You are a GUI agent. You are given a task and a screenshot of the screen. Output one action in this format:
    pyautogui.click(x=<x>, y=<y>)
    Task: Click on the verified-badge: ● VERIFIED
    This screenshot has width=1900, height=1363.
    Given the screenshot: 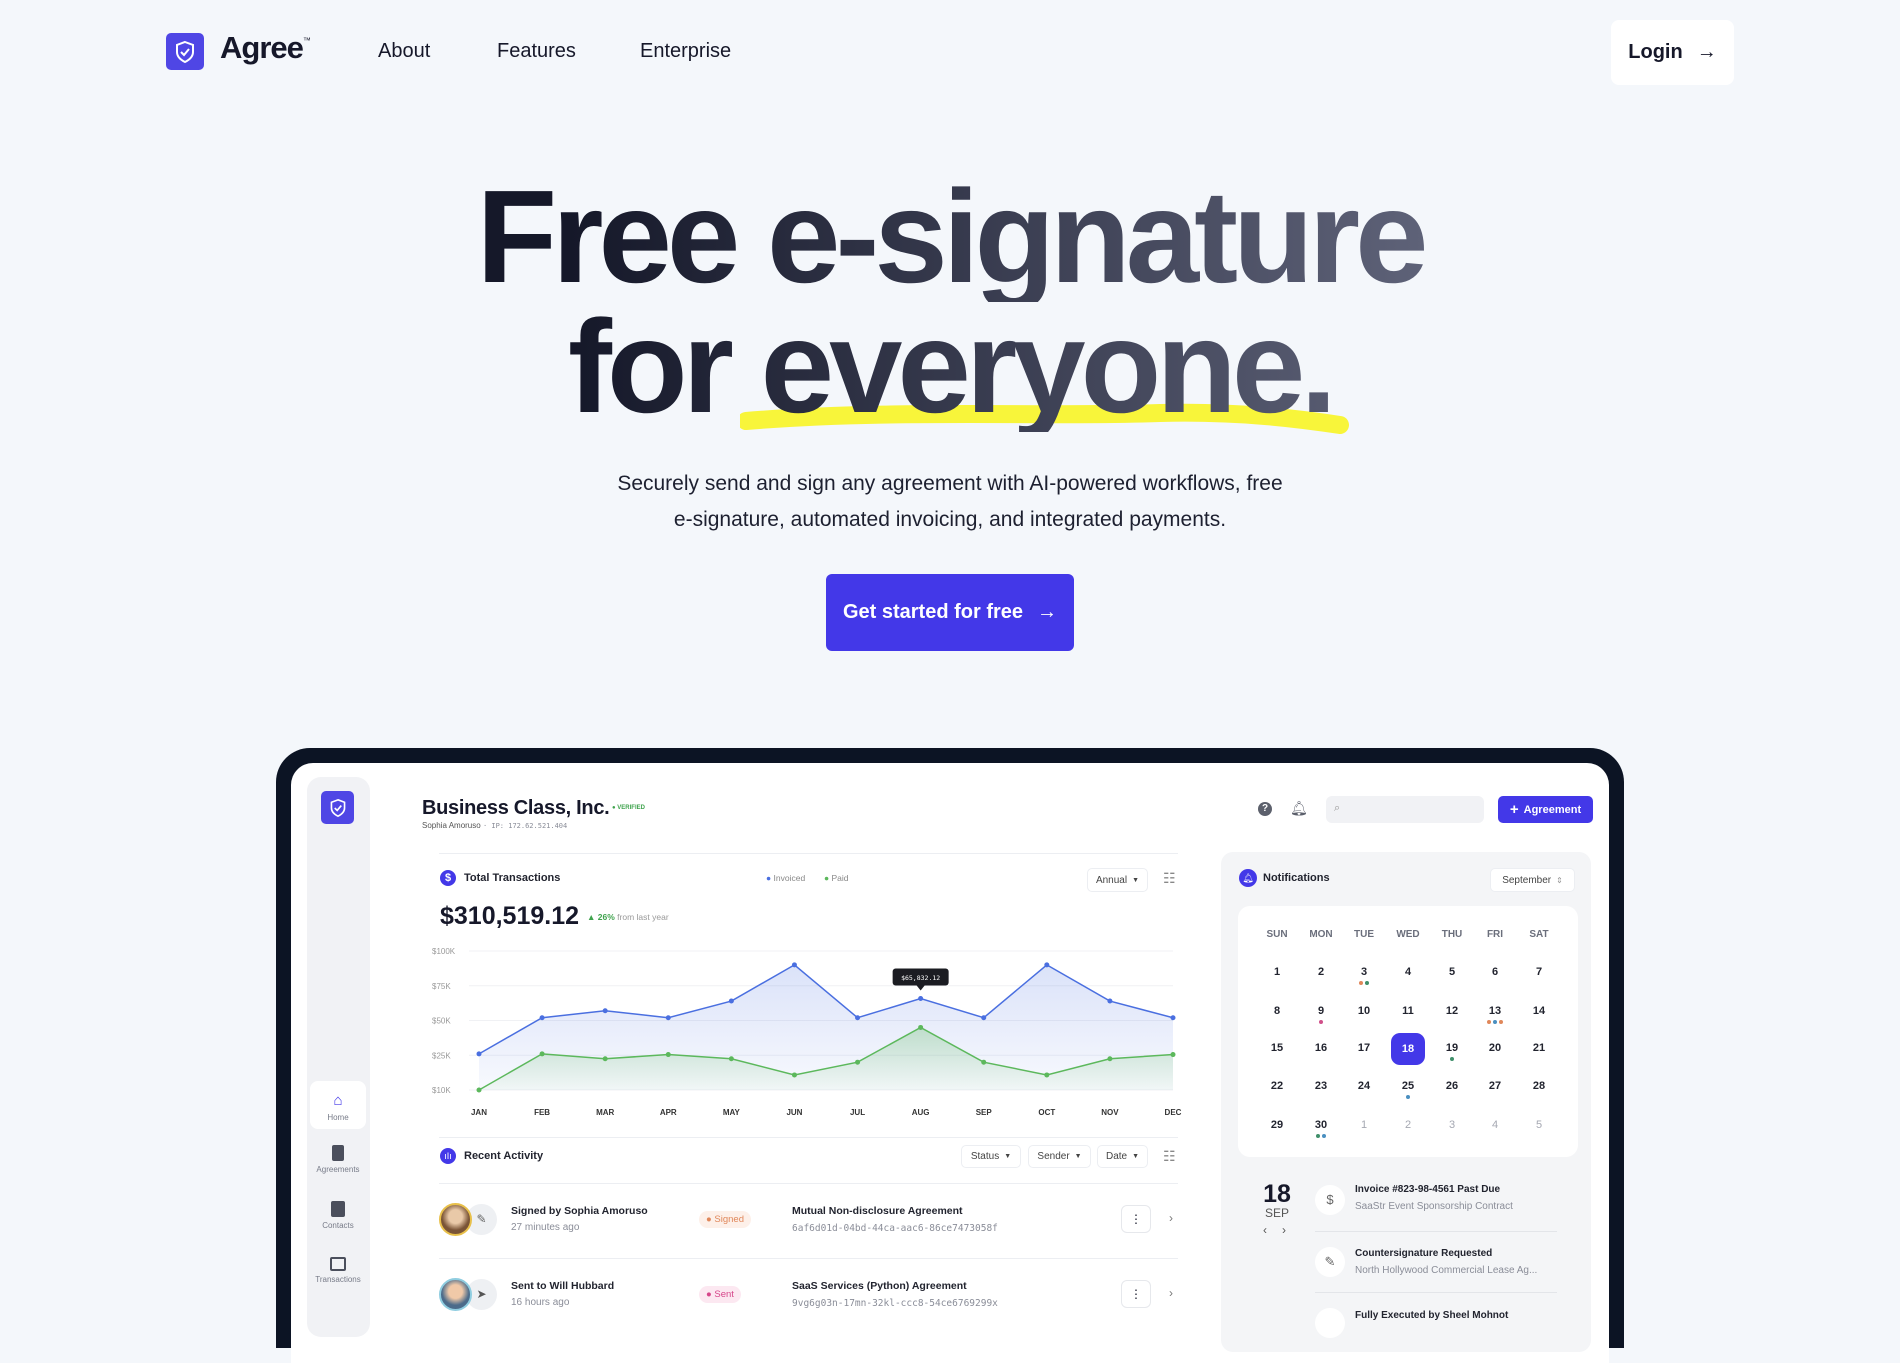 What is the action you would take?
    pyautogui.click(x=628, y=808)
    